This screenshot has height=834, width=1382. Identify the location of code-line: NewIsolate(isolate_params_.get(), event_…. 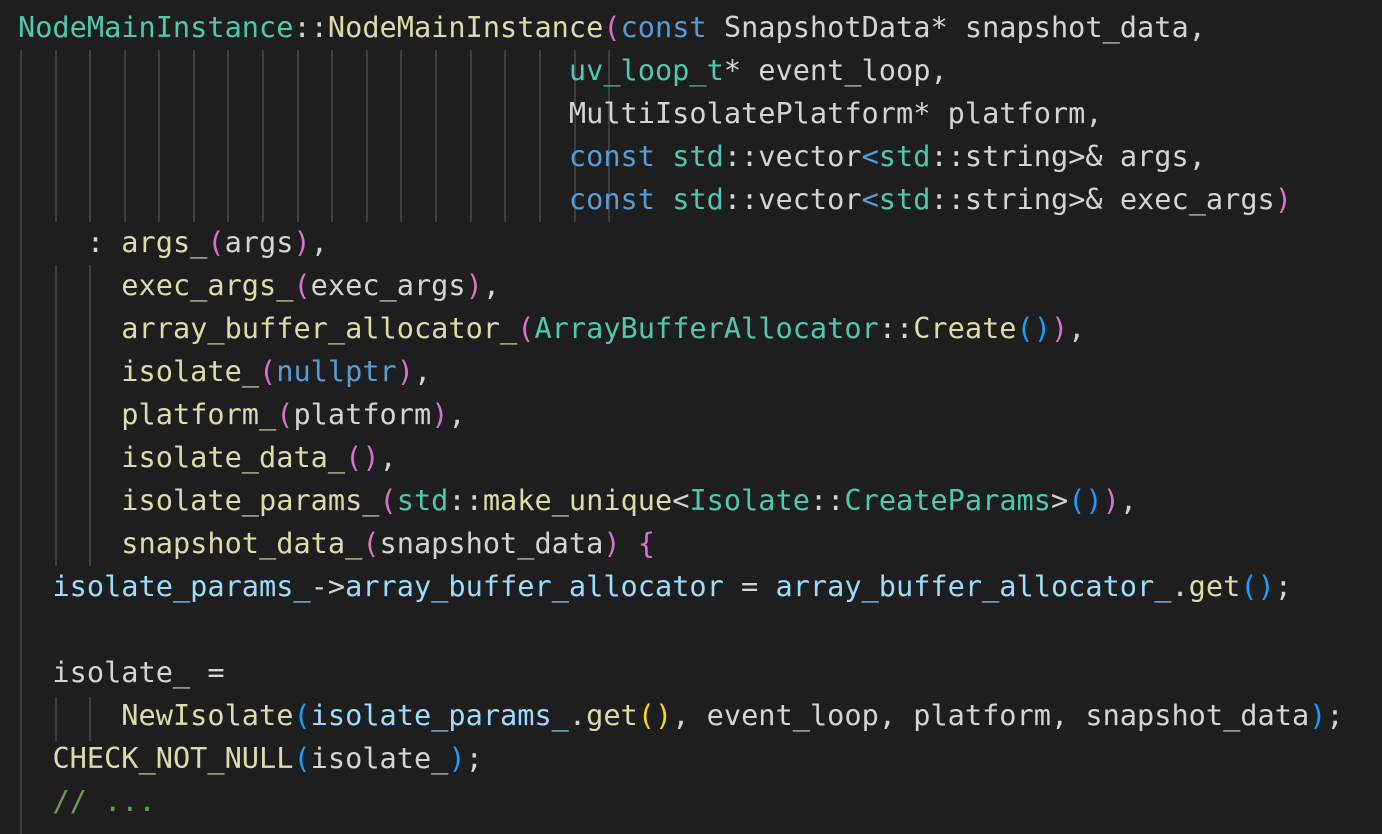
(681, 715).